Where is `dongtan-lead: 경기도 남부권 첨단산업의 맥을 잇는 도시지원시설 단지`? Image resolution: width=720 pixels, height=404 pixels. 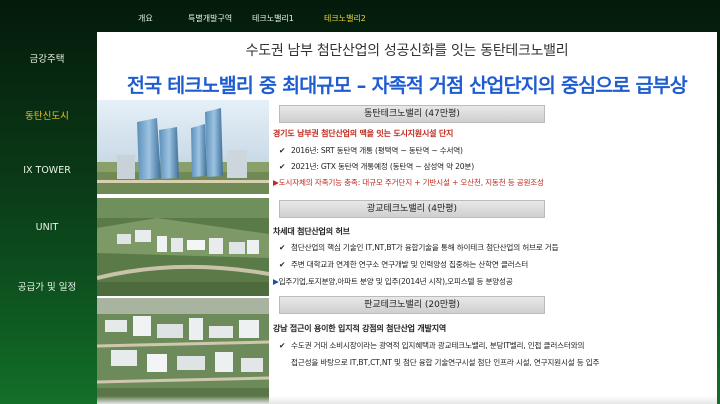 dongtan-lead: 경기도 남부권 첨단산업의 맥을 잇는 도시지원시설 단지 is located at coordinates (363, 133).